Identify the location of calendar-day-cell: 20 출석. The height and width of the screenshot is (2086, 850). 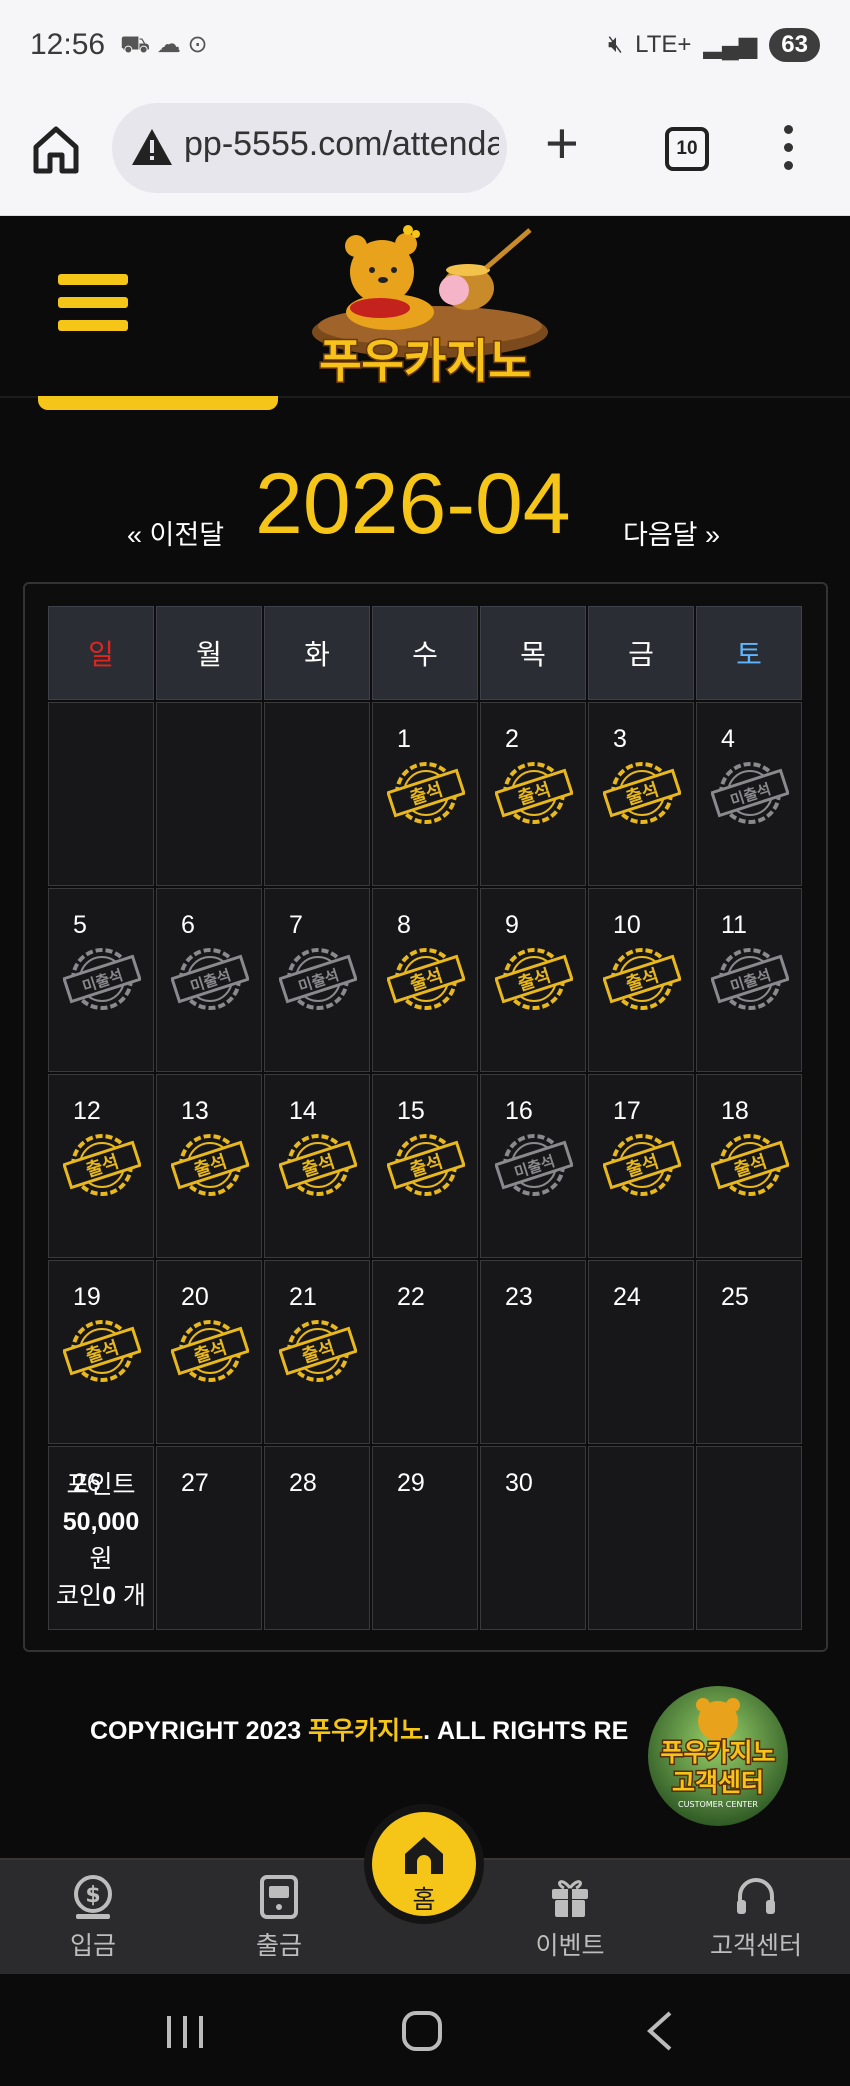
(209, 1352).